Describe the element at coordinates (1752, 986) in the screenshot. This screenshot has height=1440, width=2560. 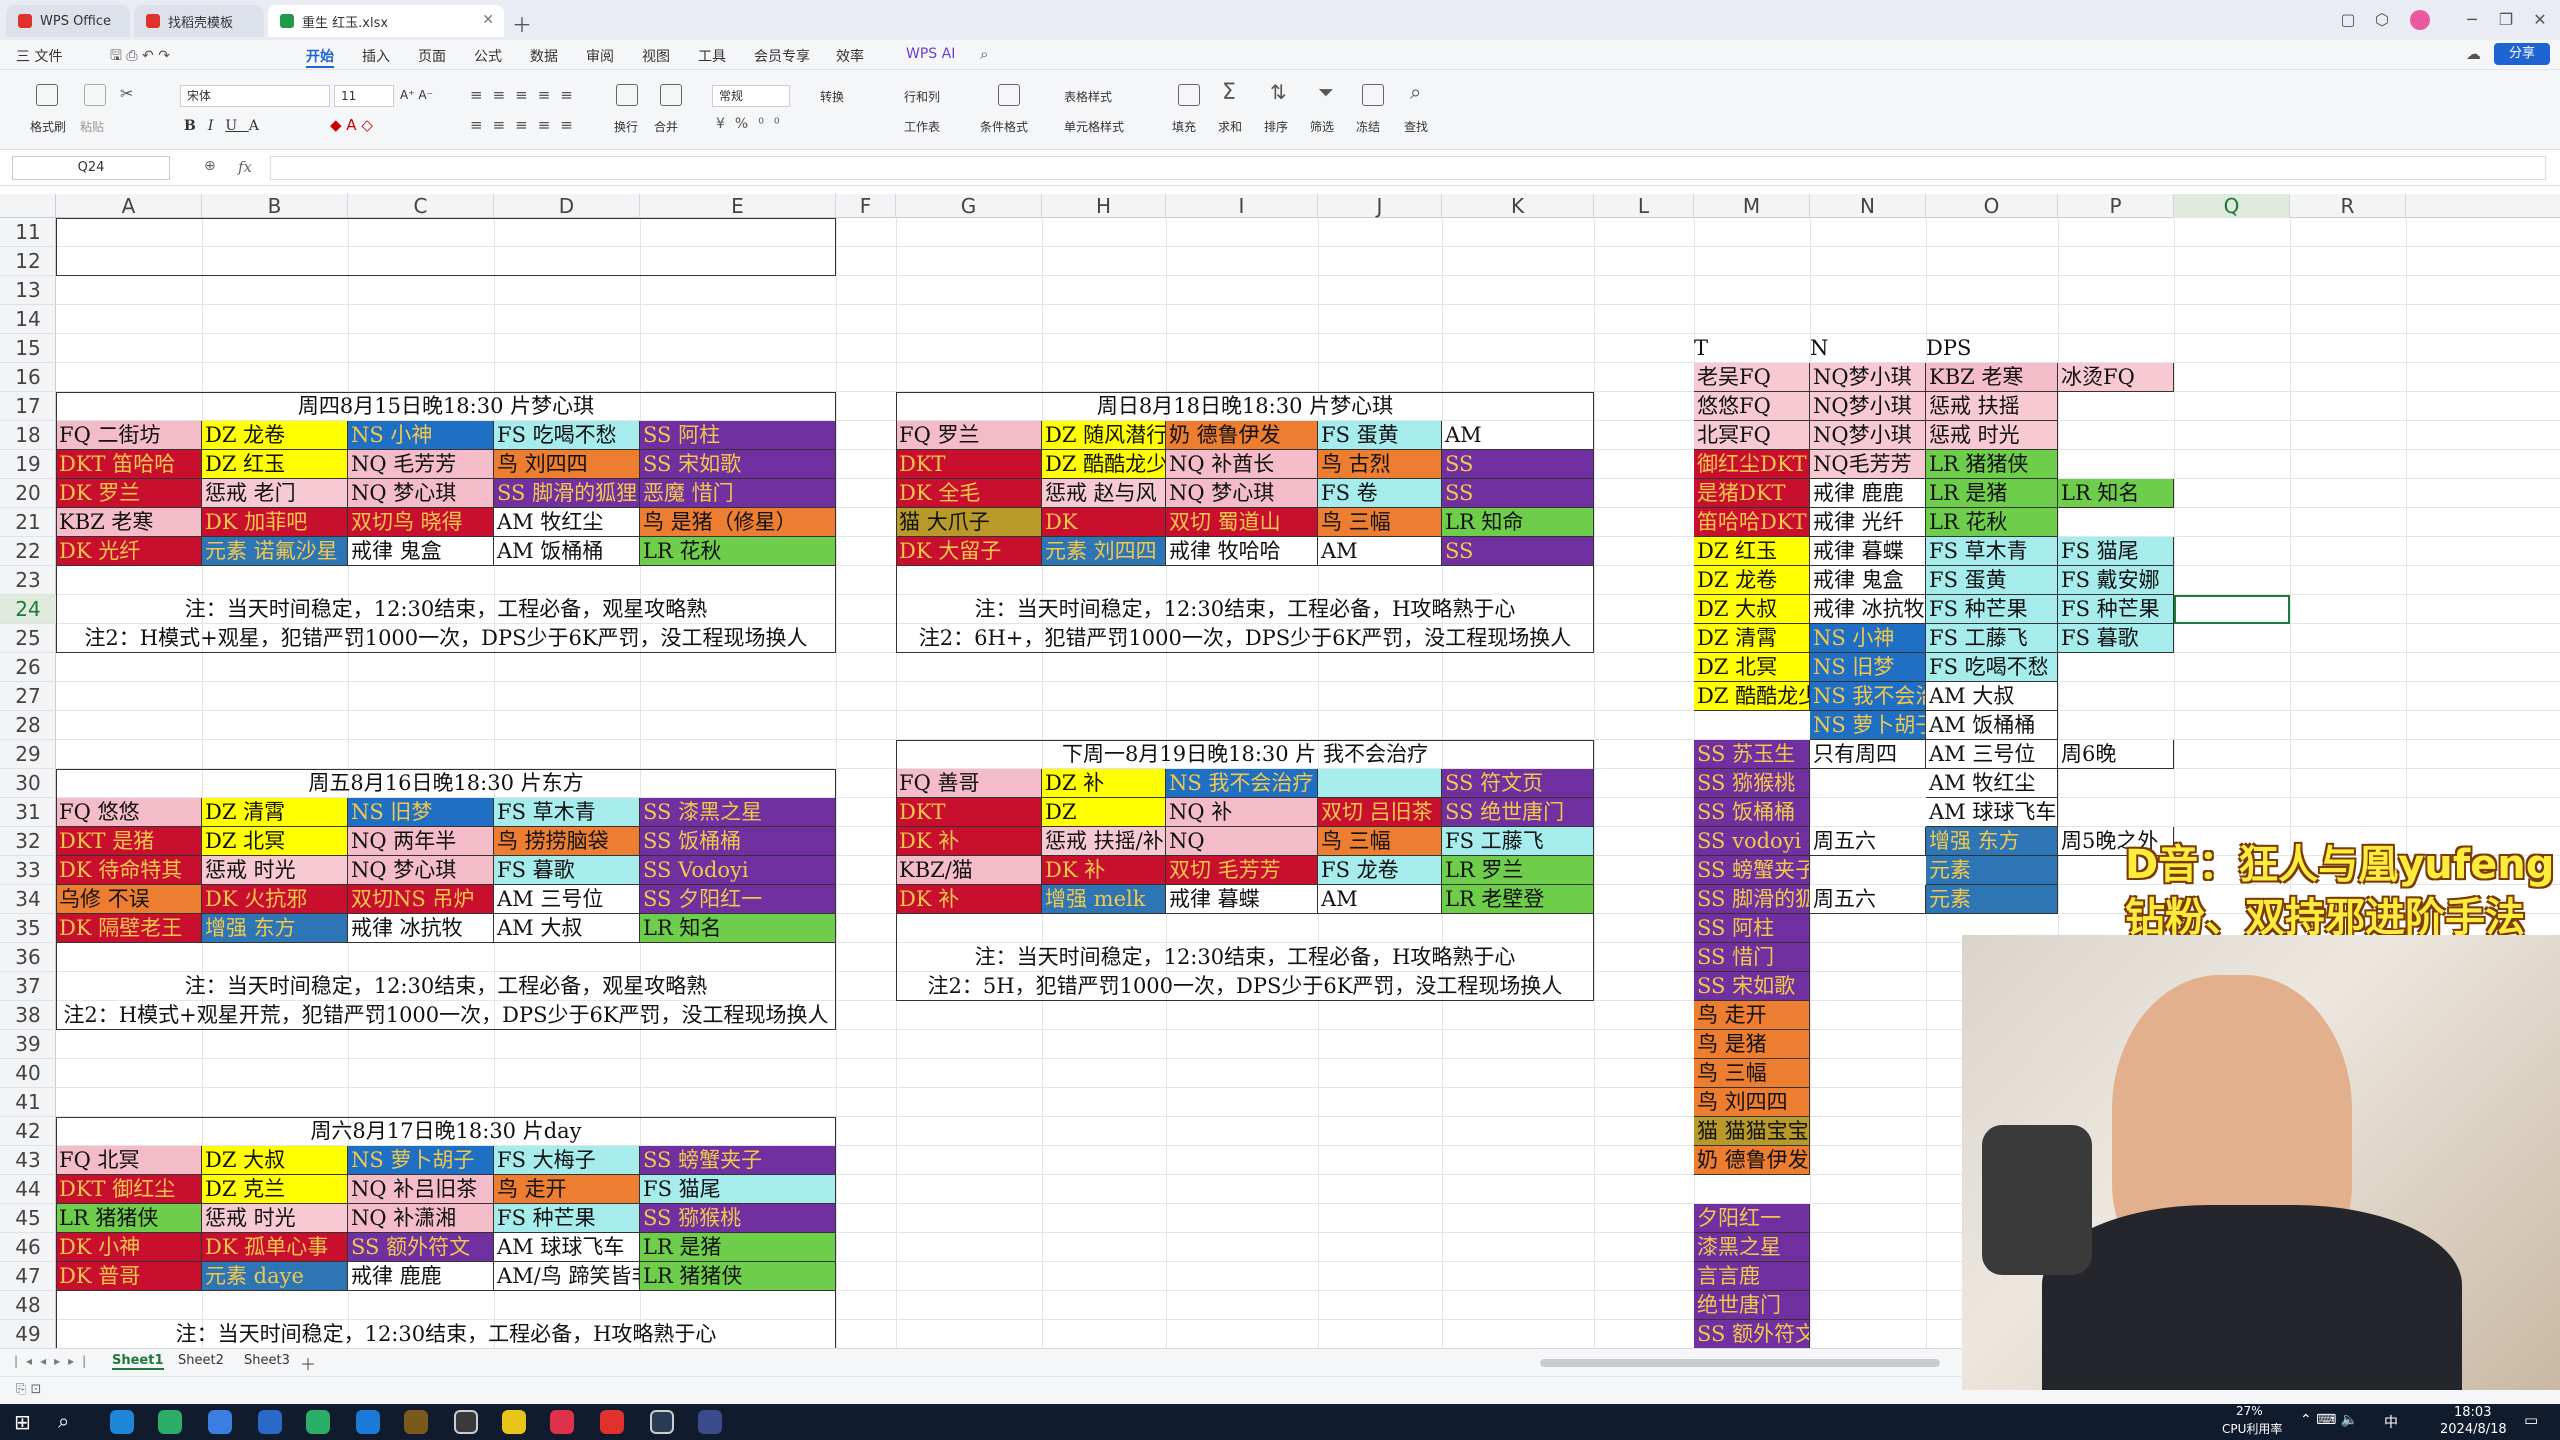
I see `roster-cell-m: SS 宋如歌` at that location.